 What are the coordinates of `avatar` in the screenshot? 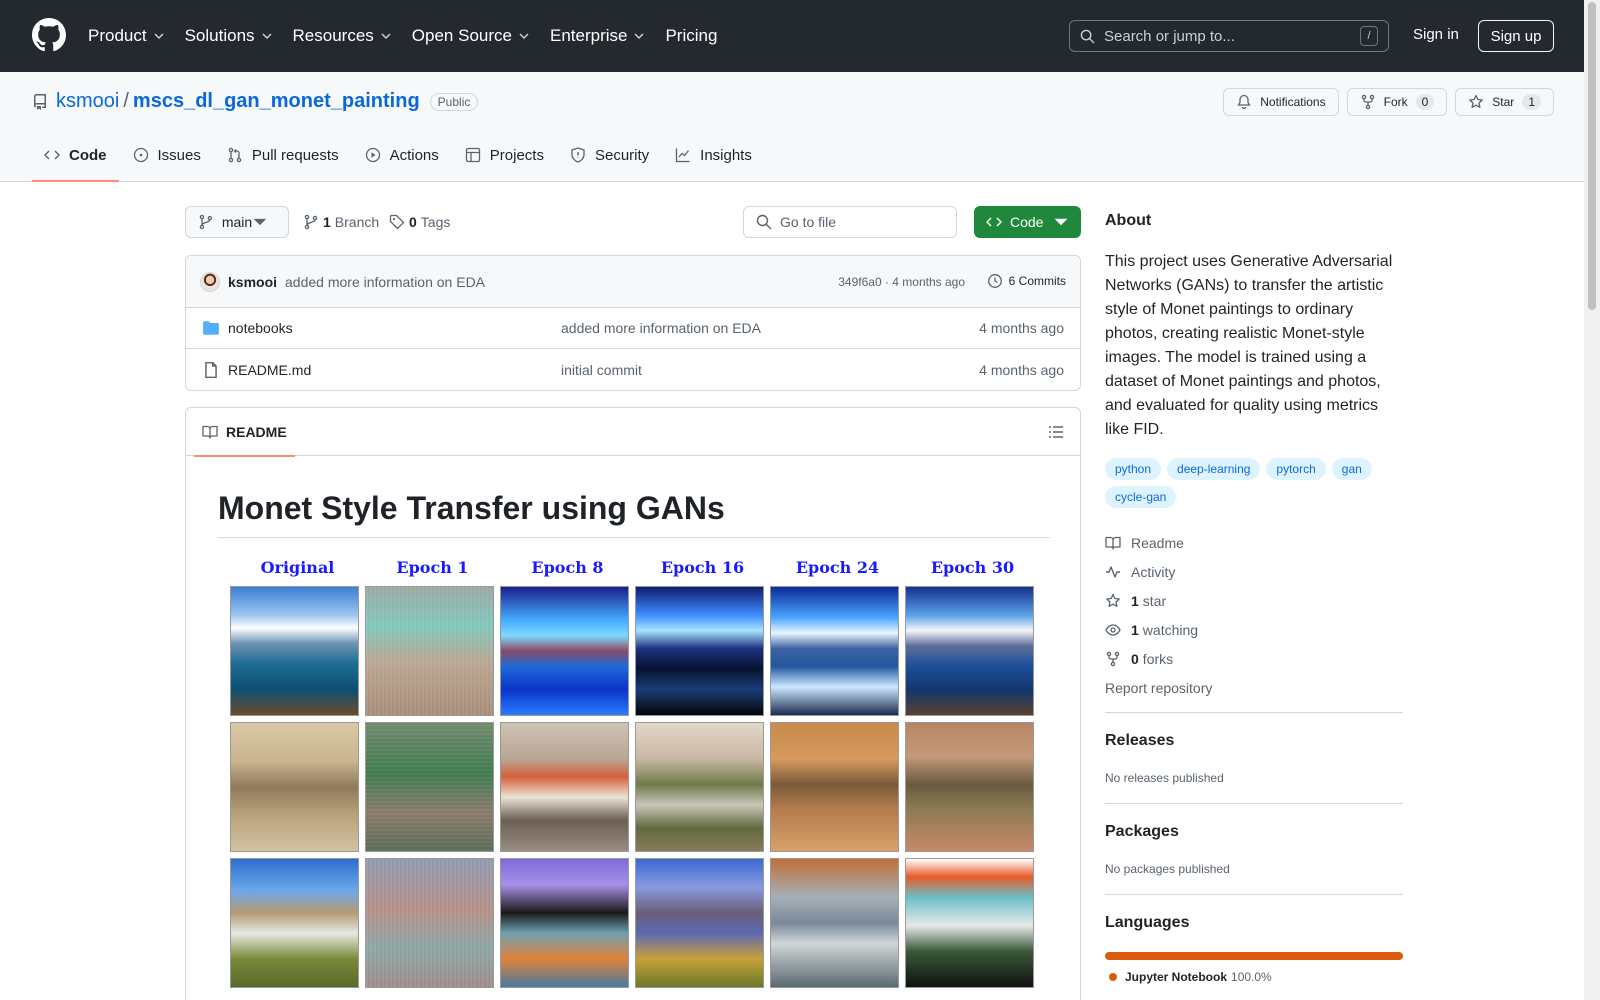 It's located at (210, 281).